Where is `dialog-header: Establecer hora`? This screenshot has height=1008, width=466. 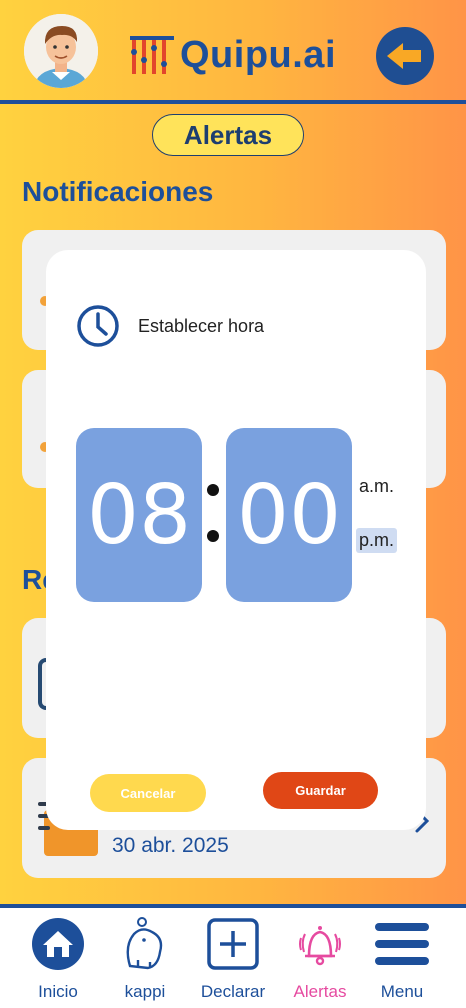 dialog-header: Establecer hora is located at coordinates (170, 326).